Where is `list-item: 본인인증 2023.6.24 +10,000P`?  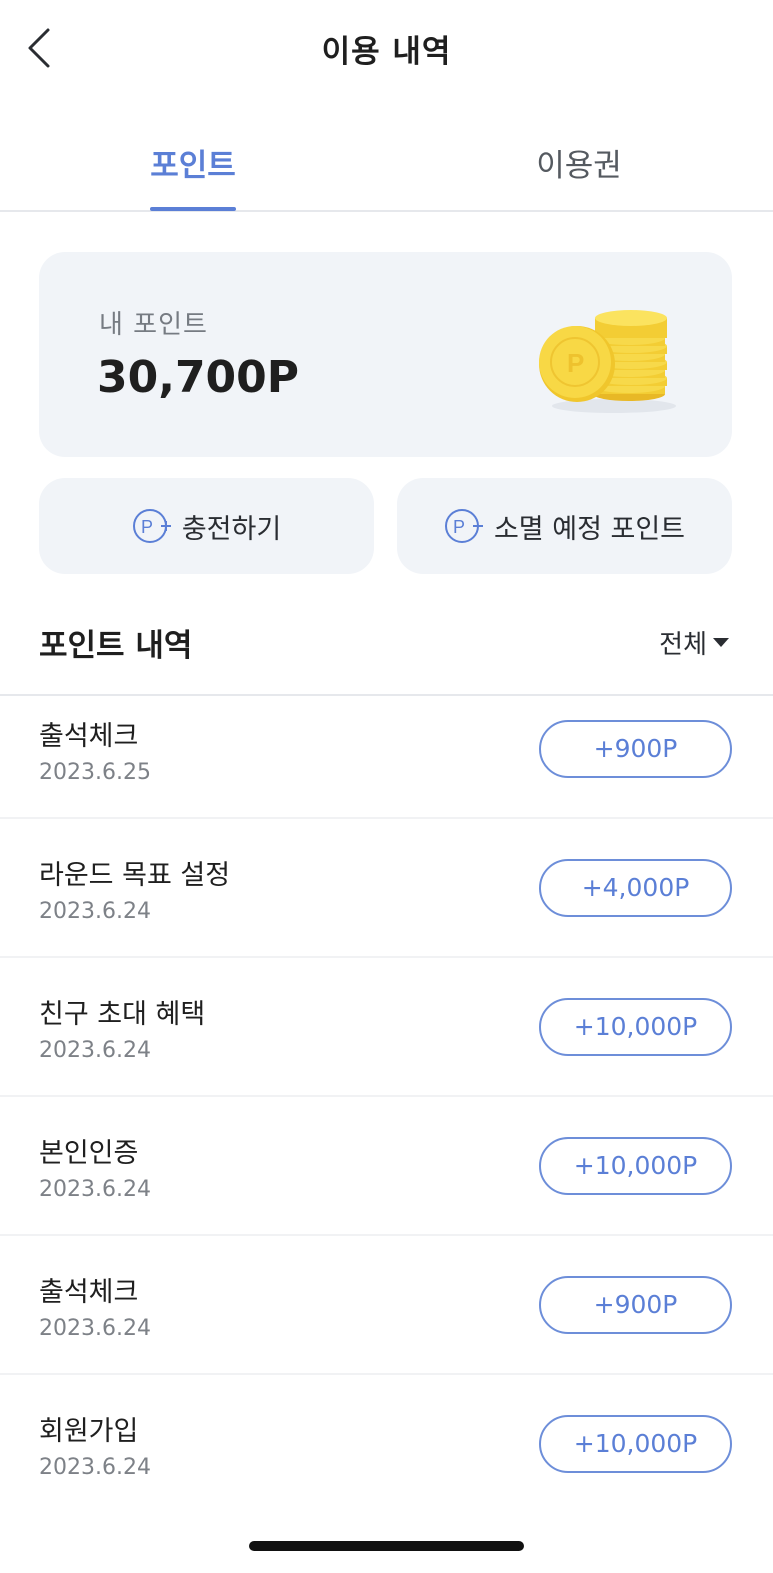
list-item: 본인인증 2023.6.24 +10,000P is located at coordinates (386, 1166).